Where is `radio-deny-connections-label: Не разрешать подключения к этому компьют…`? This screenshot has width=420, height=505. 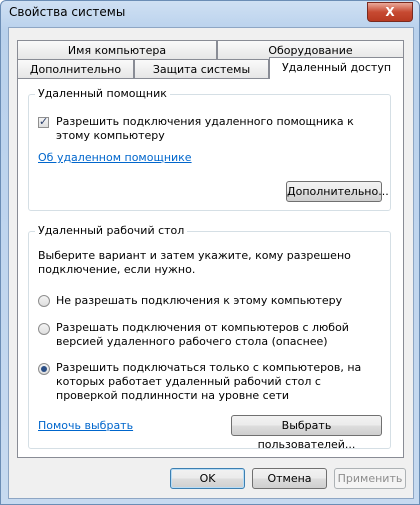 radio-deny-connections-label: Не разрешать подключения к этому компьют… is located at coordinates (199, 300).